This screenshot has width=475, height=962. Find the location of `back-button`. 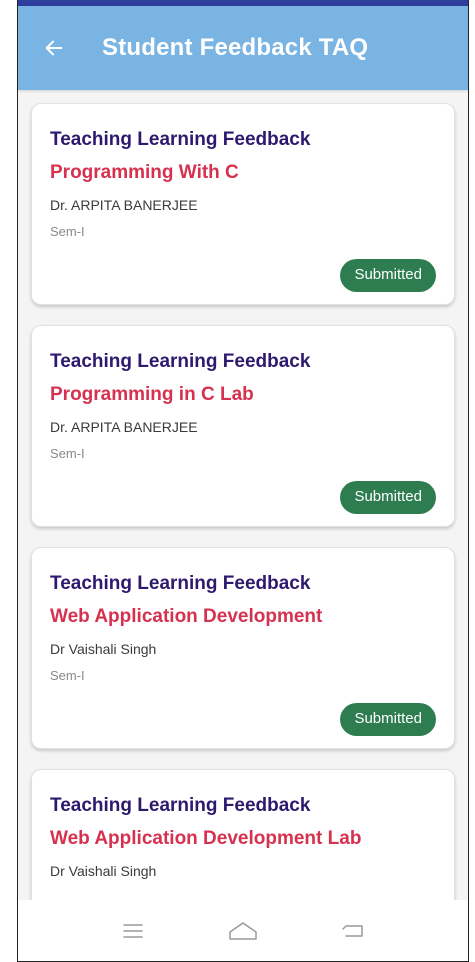

back-button is located at coordinates (54, 48).